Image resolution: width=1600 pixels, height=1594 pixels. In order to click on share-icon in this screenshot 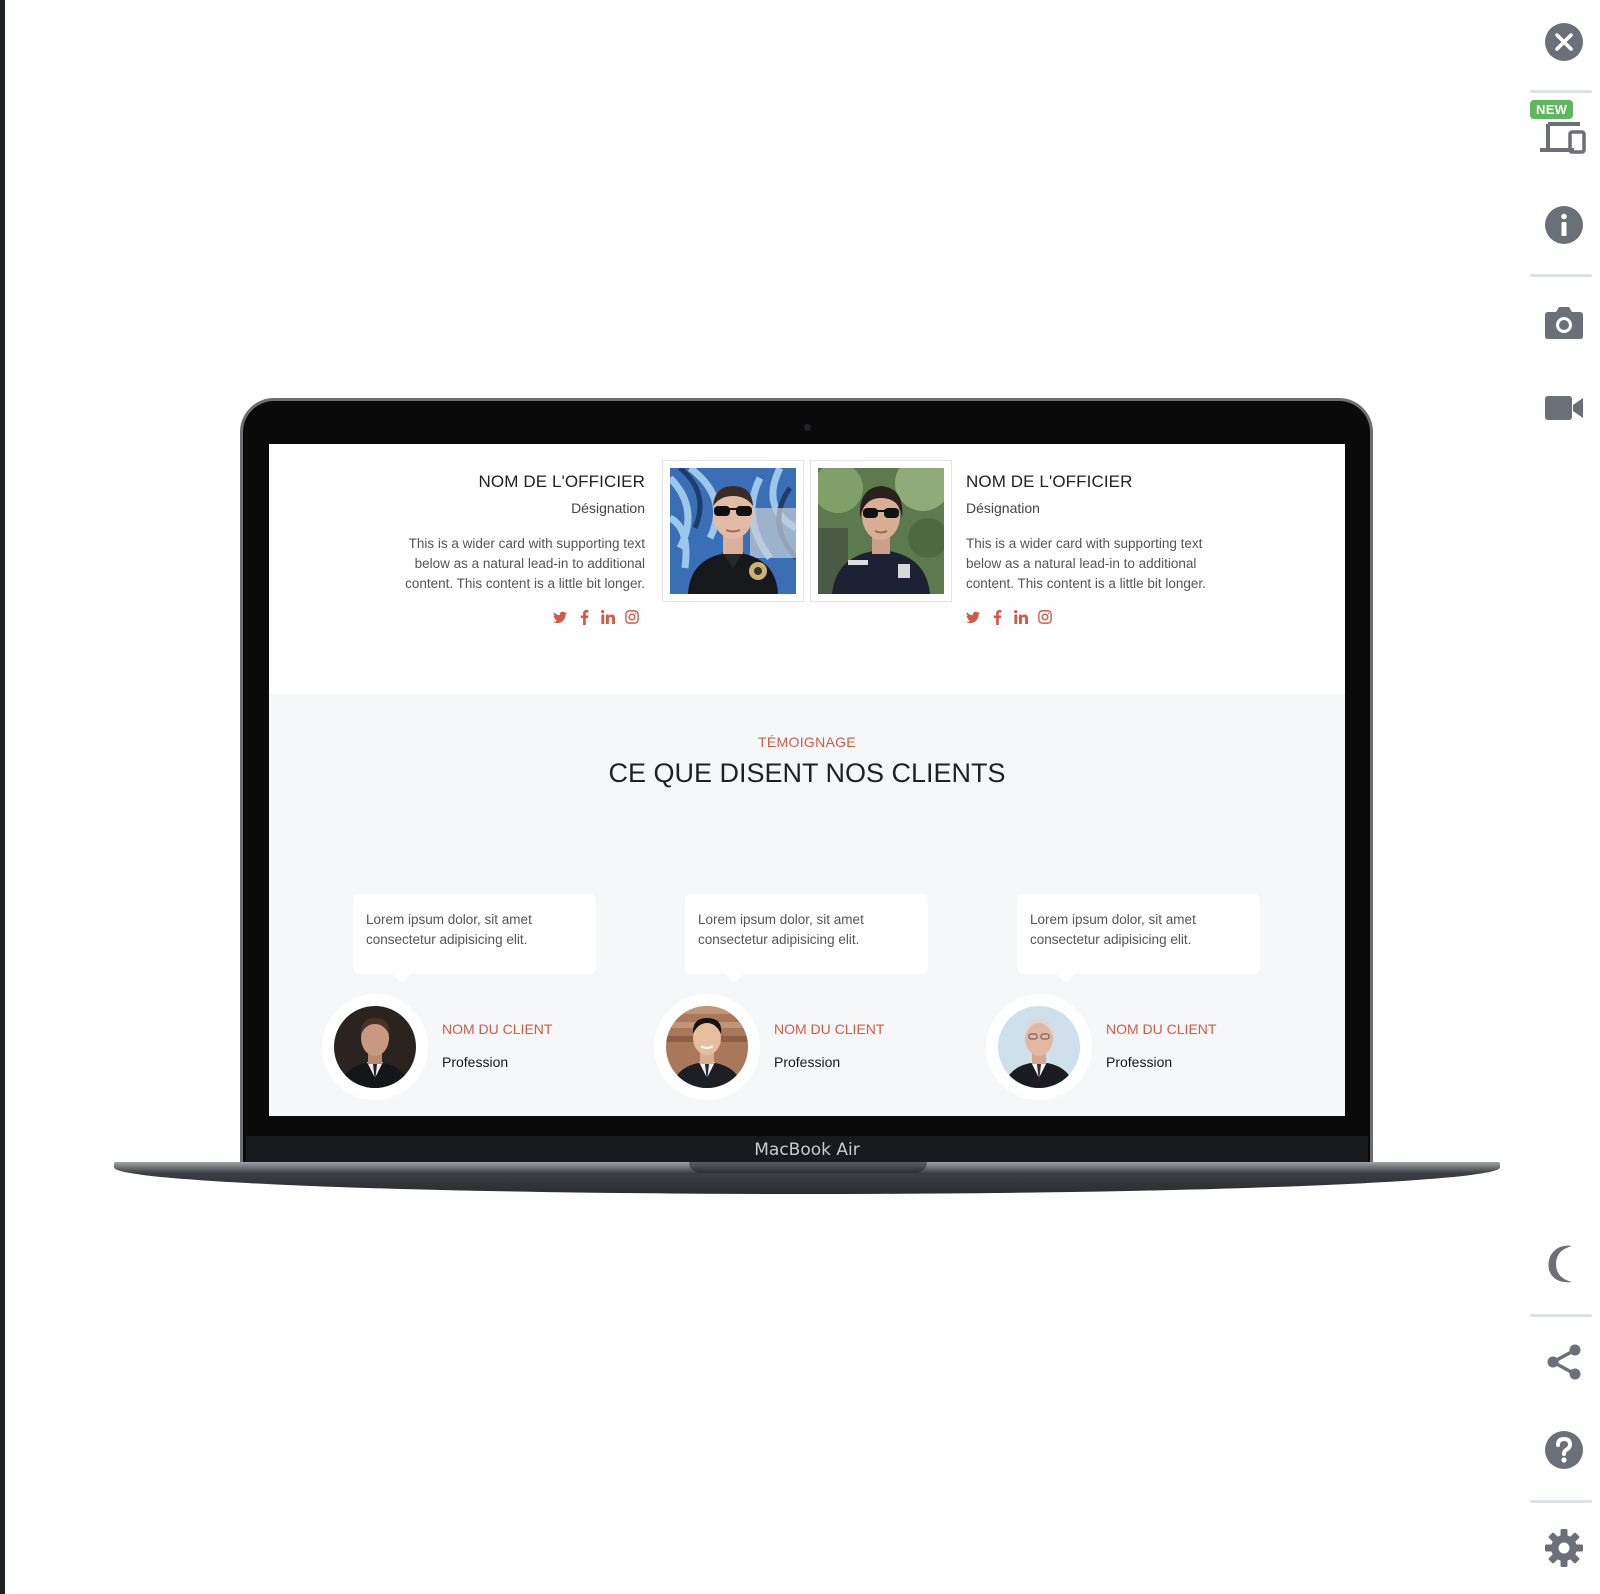, I will do `click(1564, 1362)`.